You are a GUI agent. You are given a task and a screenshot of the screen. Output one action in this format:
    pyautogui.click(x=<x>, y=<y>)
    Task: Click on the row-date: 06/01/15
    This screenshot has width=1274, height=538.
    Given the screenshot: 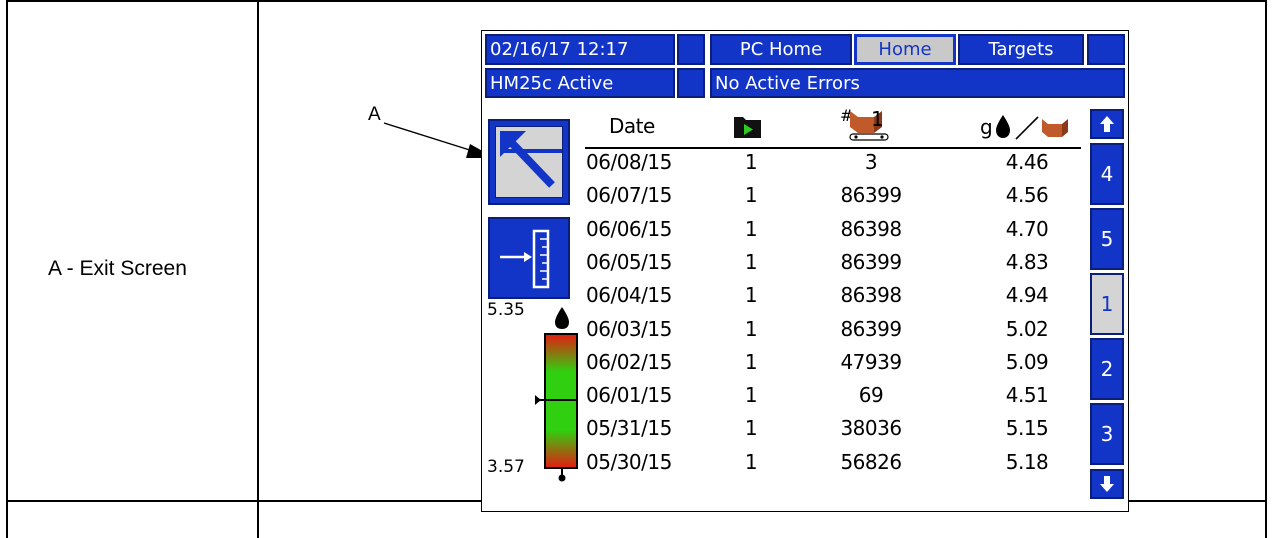 What is the action you would take?
    pyautogui.click(x=629, y=395)
    